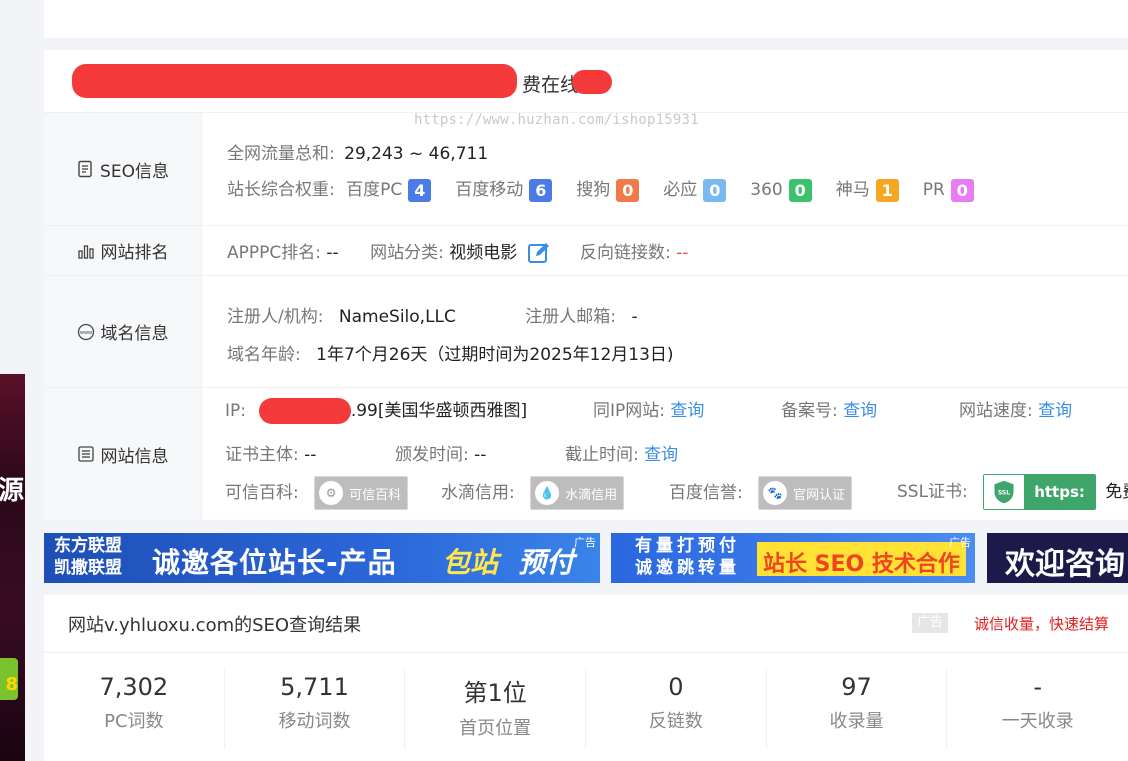 The width and height of the screenshot is (1128, 761). I want to click on document-icon, so click(85, 169).